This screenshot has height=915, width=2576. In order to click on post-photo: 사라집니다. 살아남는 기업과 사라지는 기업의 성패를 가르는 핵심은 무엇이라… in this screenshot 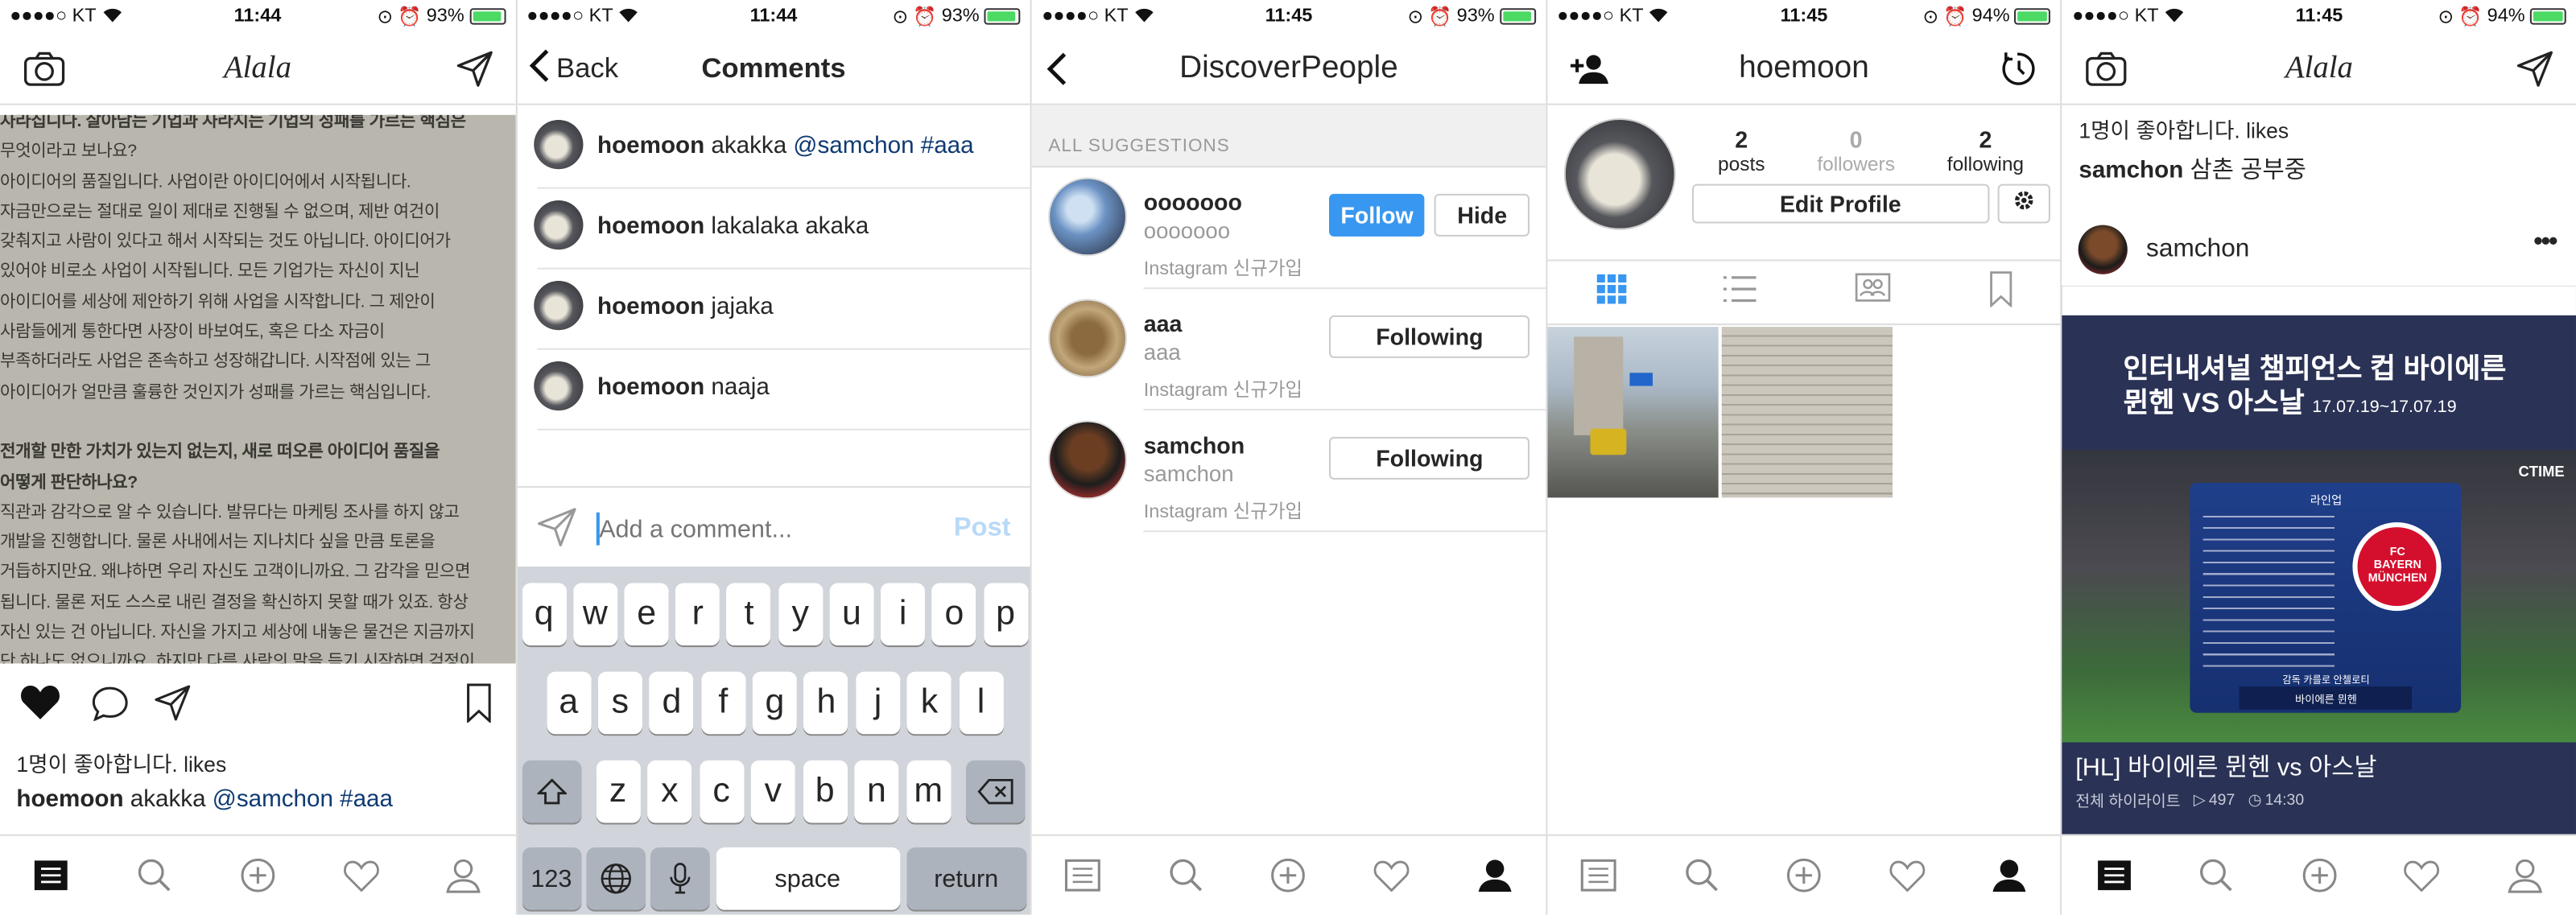, I will do `click(257, 389)`.